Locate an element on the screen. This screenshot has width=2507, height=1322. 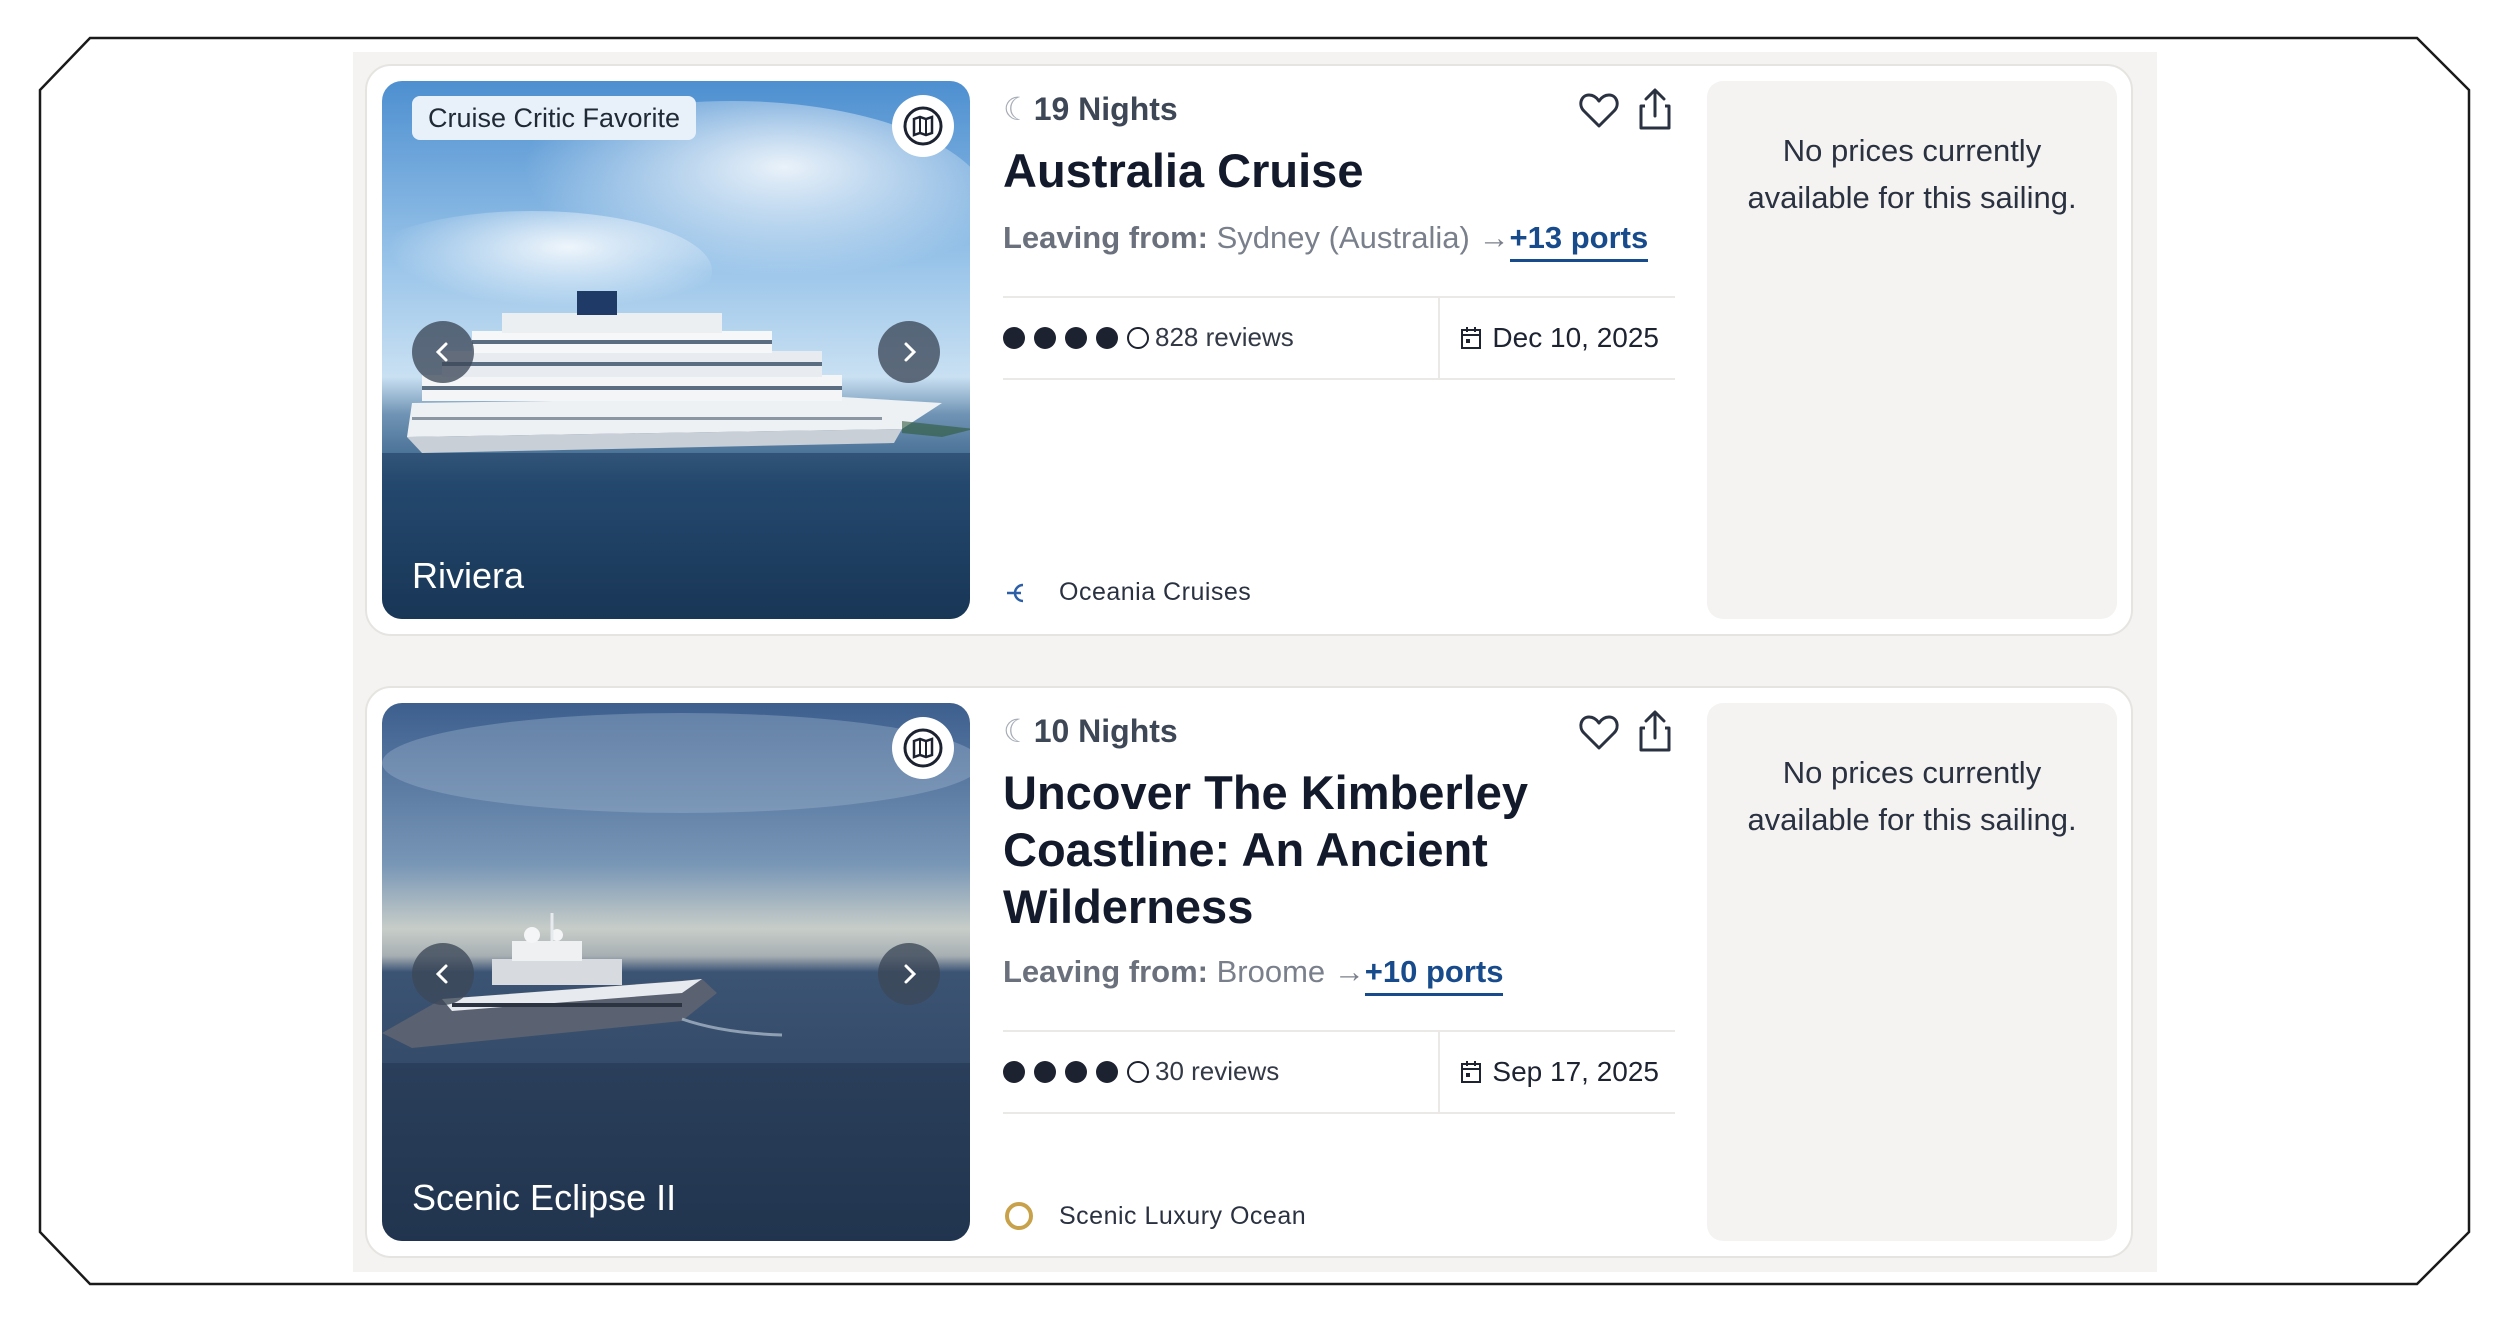
ship-photo-carousel: Cruise Critic Favorite Riviera is located at coordinates (676, 350).